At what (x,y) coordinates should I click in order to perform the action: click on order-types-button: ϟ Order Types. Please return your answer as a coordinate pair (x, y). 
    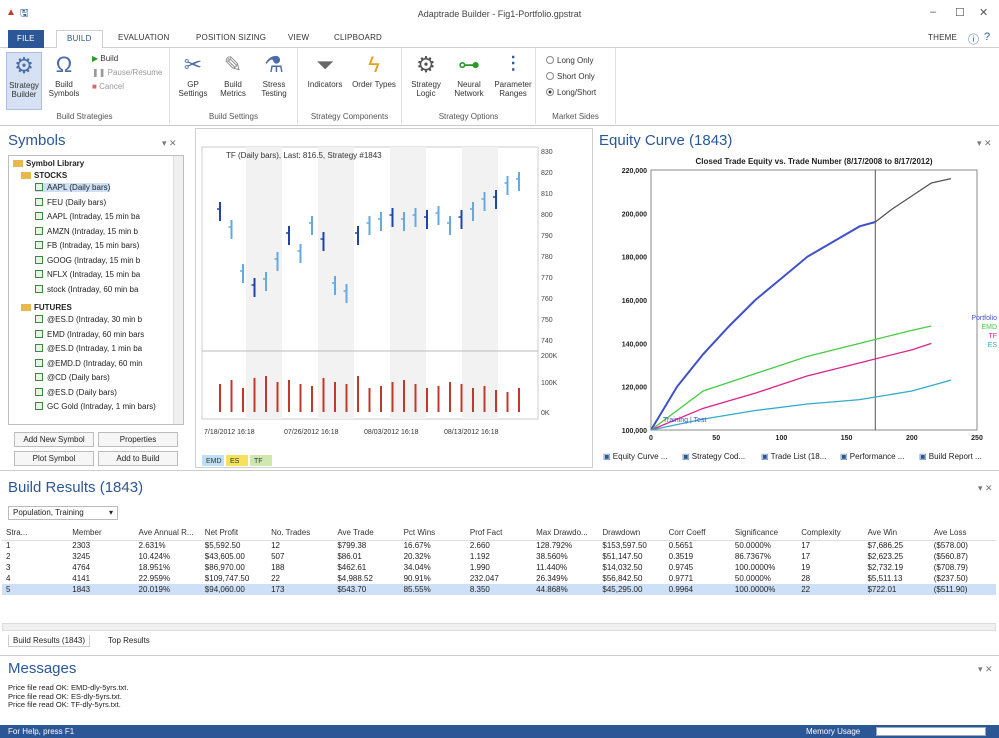
    Looking at the image, I should click on (374, 70).